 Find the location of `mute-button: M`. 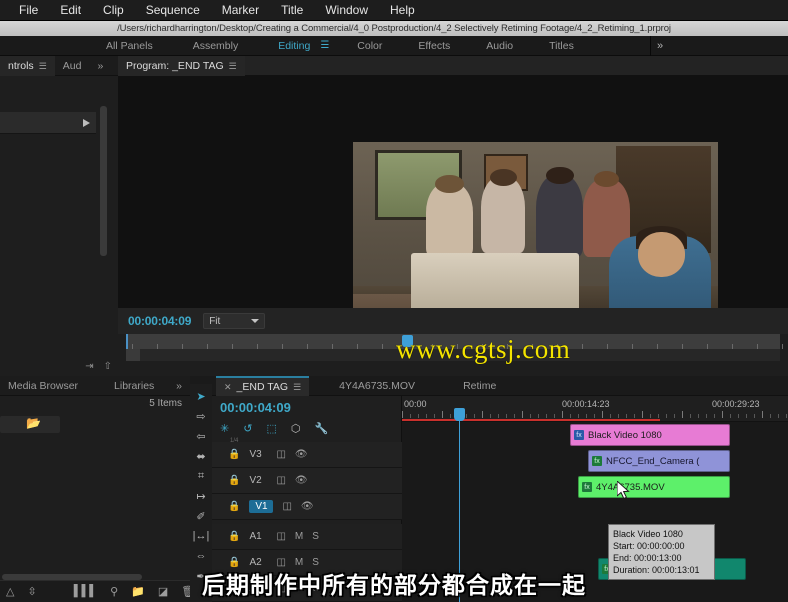

mute-button: M is located at coordinates (299, 536).